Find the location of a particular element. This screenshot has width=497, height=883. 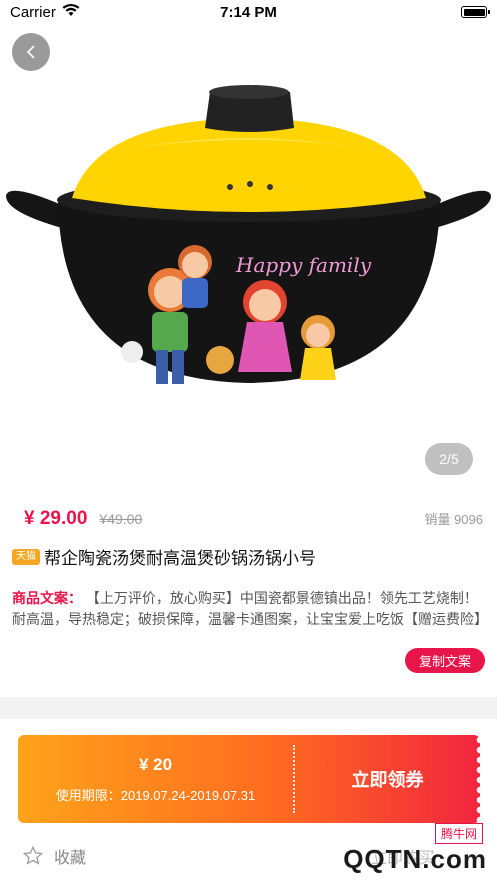

current-price: ¥ 29.00 is located at coordinates (56, 518).